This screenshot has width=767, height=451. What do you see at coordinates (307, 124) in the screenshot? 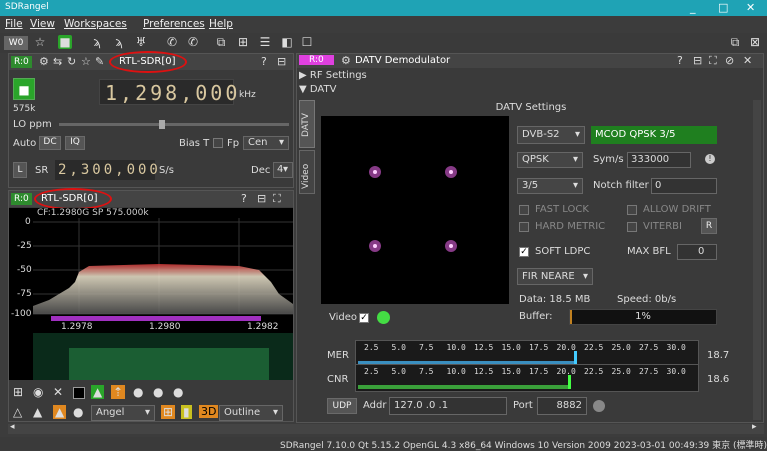
I see `tab-datv: DATV` at bounding box center [307, 124].